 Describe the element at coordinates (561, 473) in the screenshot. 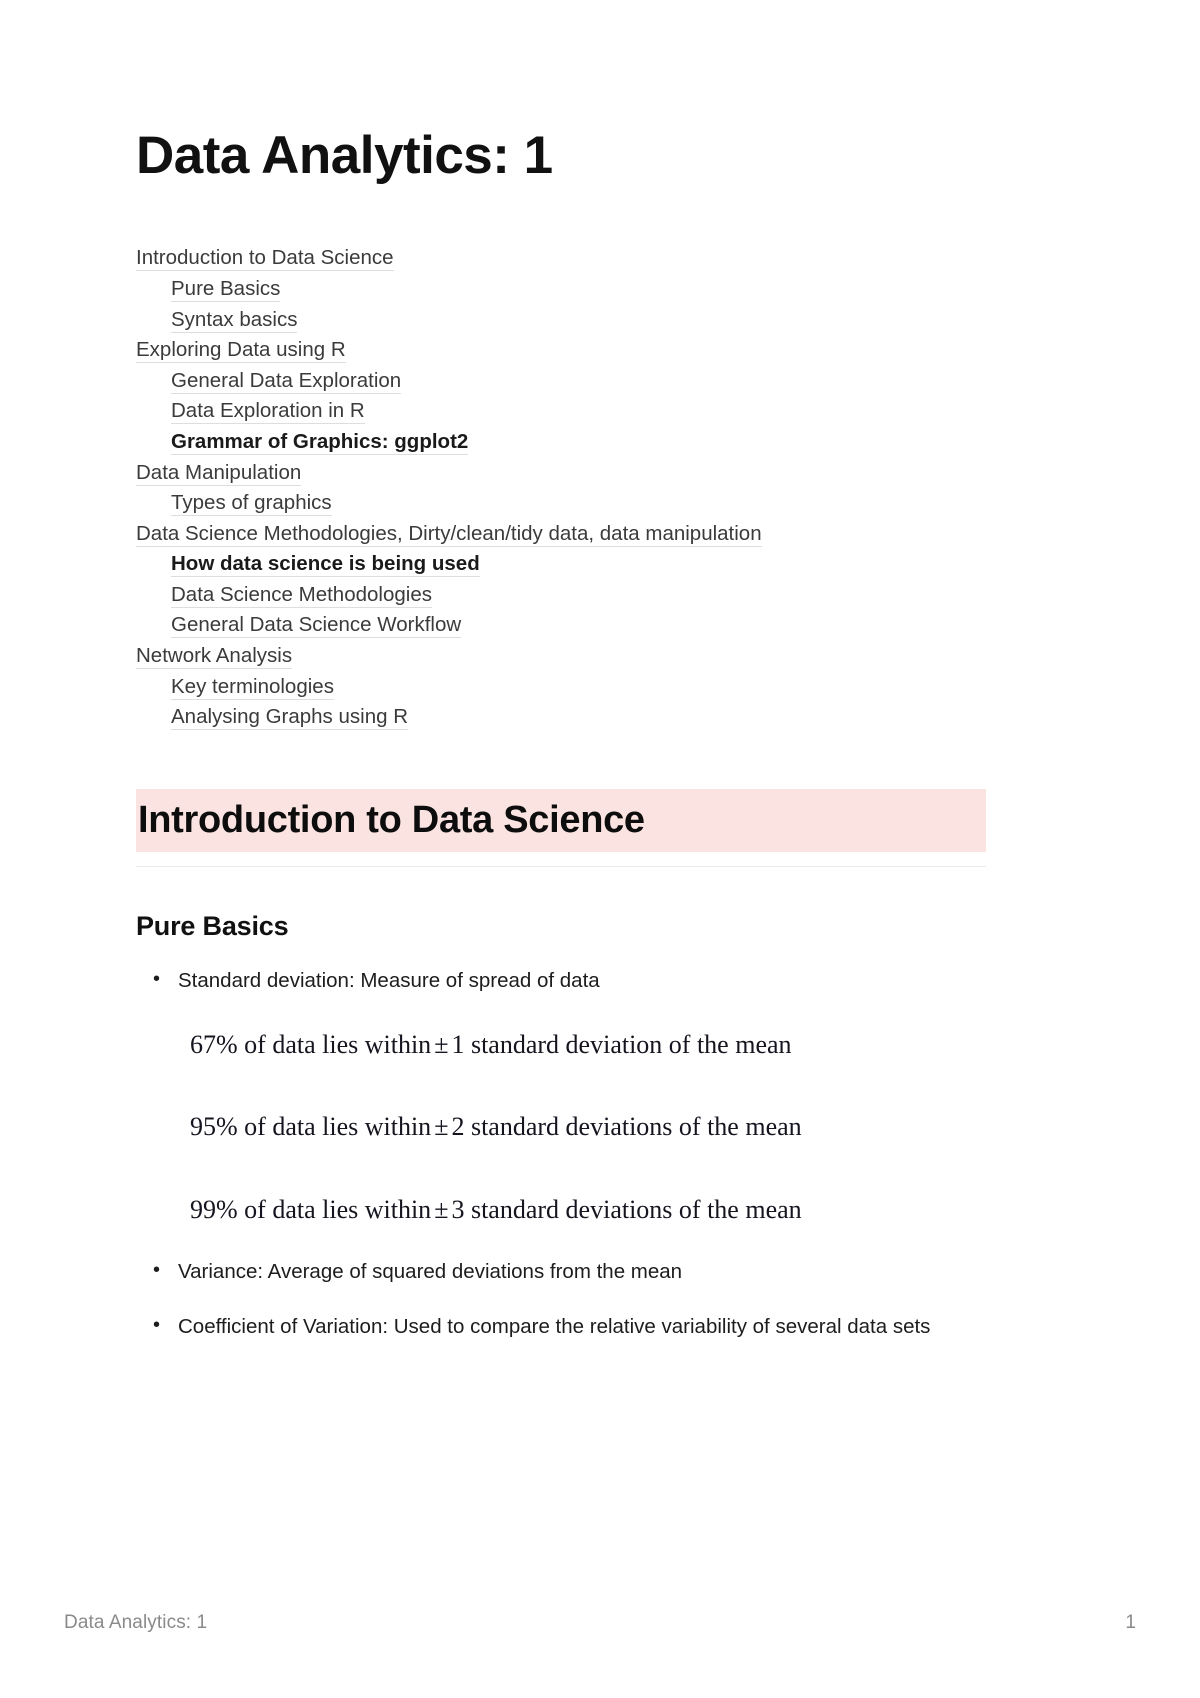

I see `toc-entry: Data Manipulation` at that location.